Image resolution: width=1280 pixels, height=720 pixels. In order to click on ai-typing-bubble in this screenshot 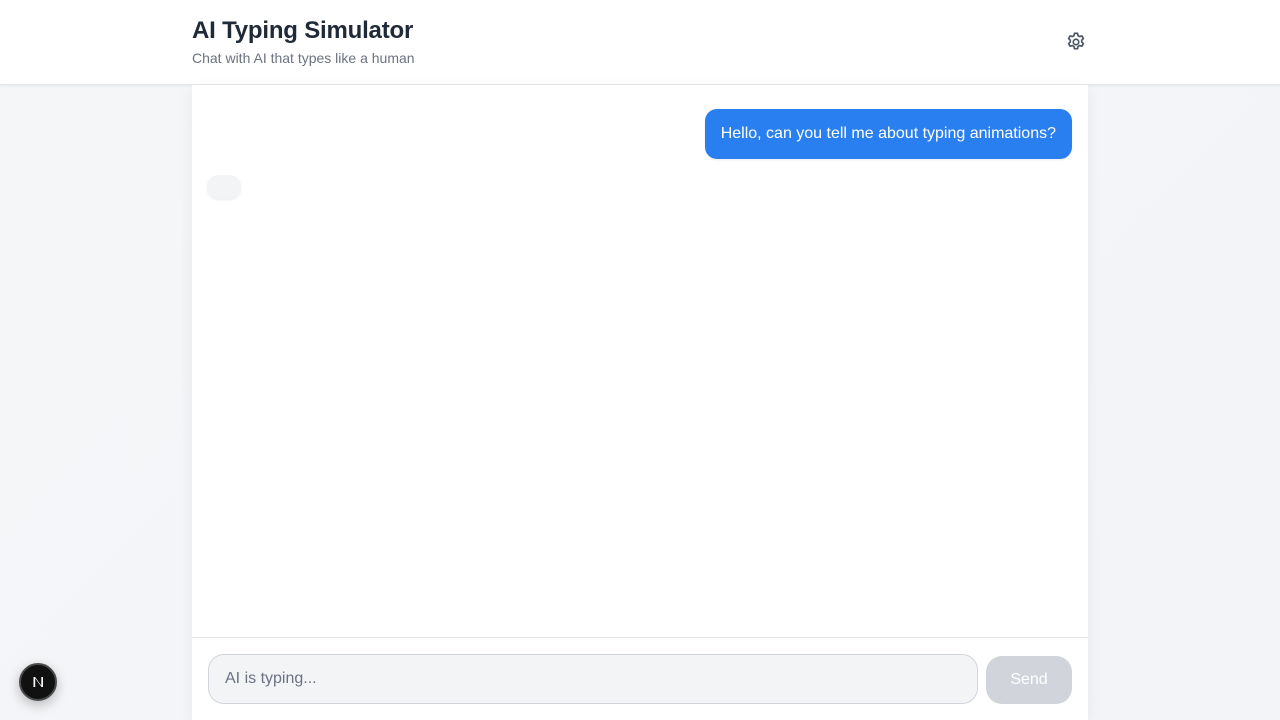, I will do `click(224, 187)`.